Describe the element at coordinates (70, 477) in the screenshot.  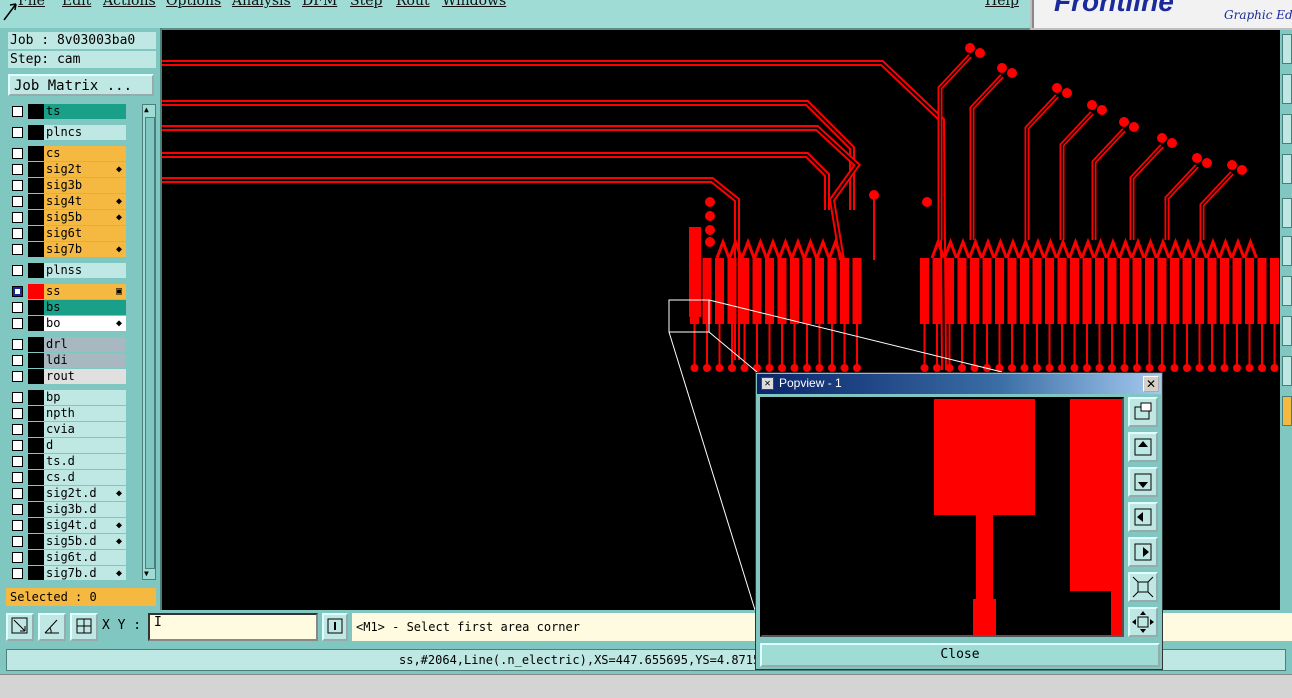
I see `layer-row-cs-d: cs.d` at that location.